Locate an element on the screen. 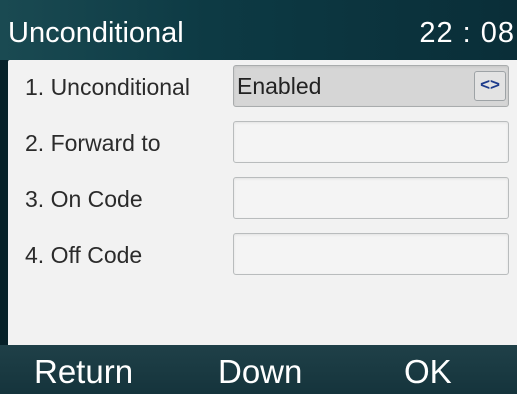 Image resolution: width=517 pixels, height=394 pixels. page-title: Unconditional is located at coordinates (96, 33).